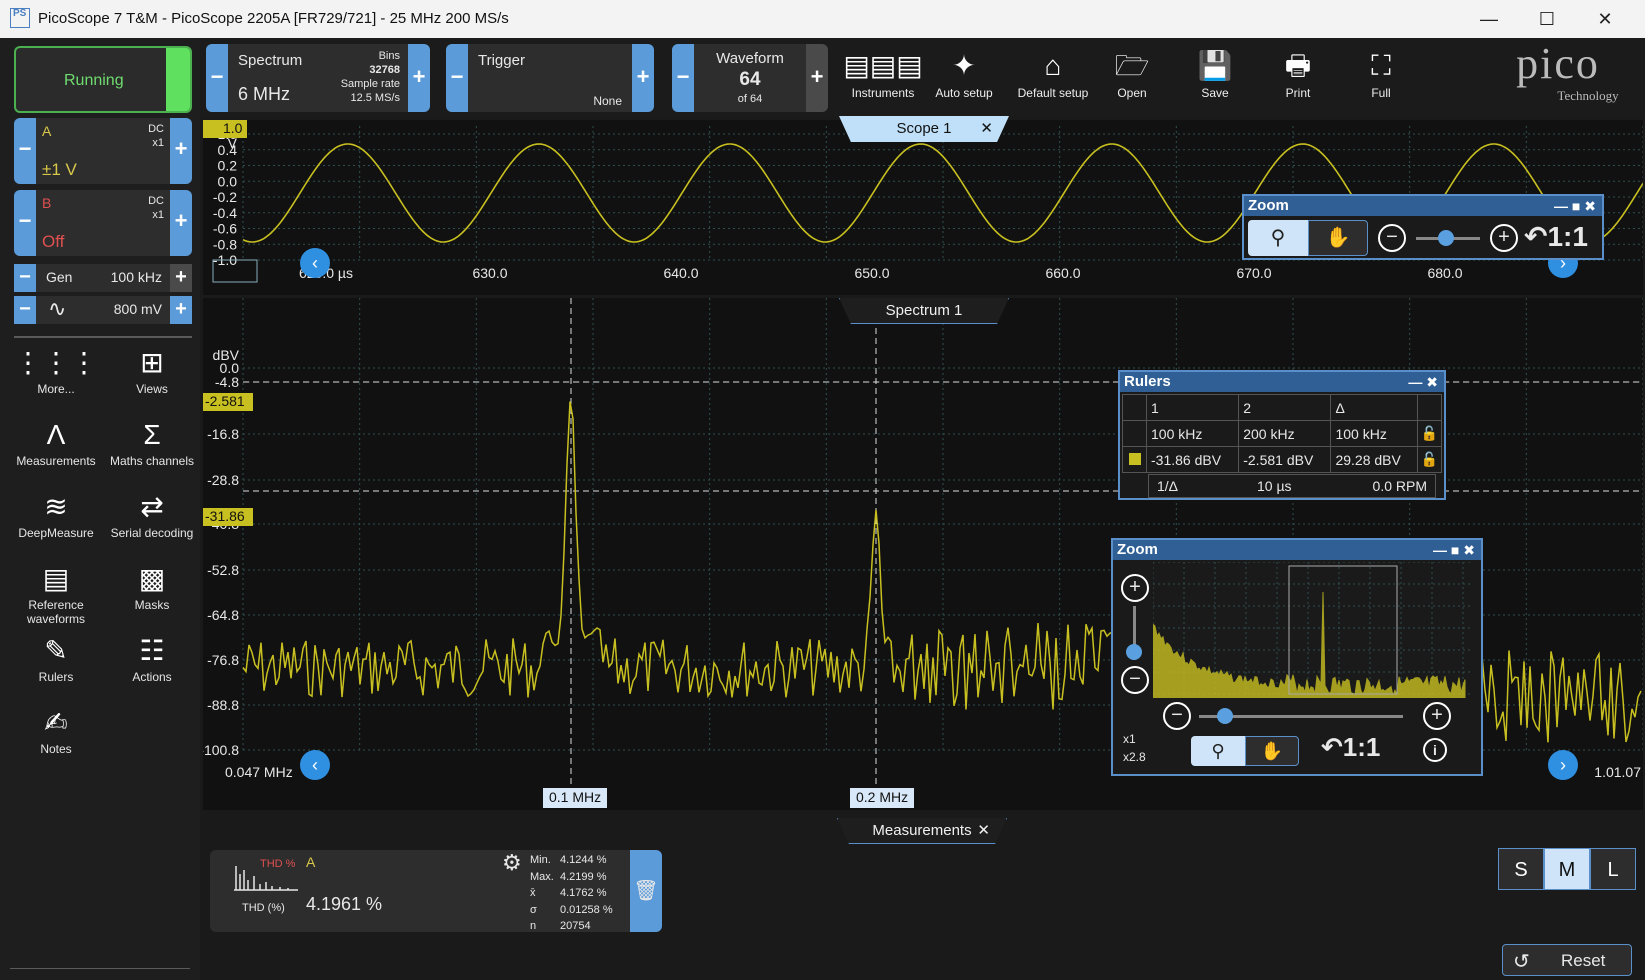 Image resolution: width=1645 pixels, height=980 pixels. What do you see at coordinates (56, 658) in the screenshot?
I see `rulers-button: ✎ Rulers` at bounding box center [56, 658].